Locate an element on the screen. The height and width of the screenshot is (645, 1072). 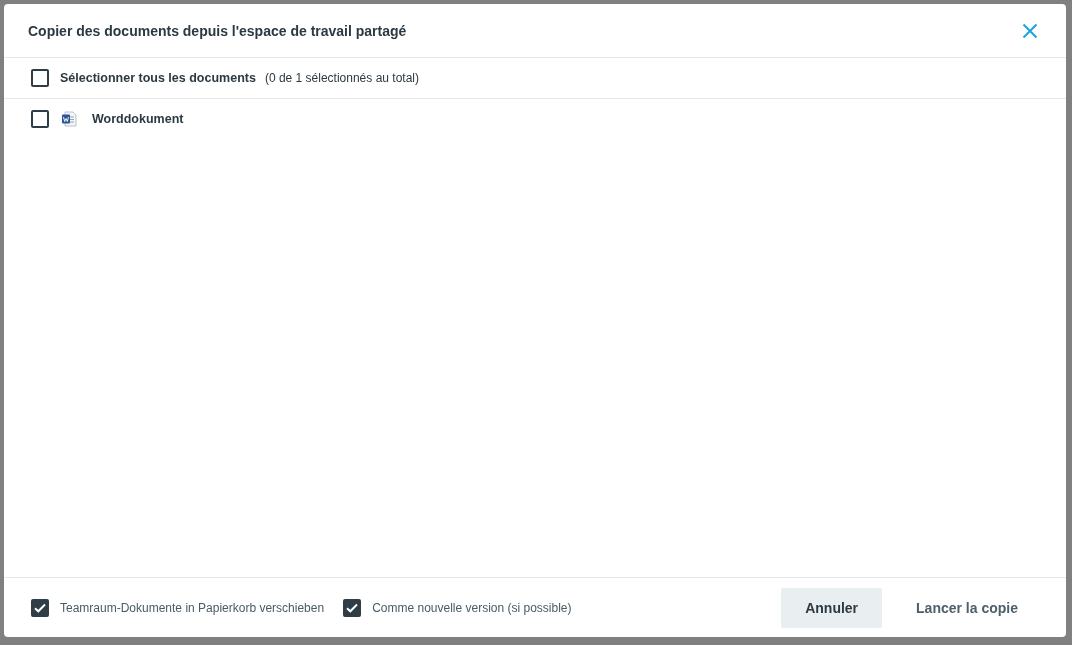
select-all-label: Sélectionner tous les documents is located at coordinates (158, 78).